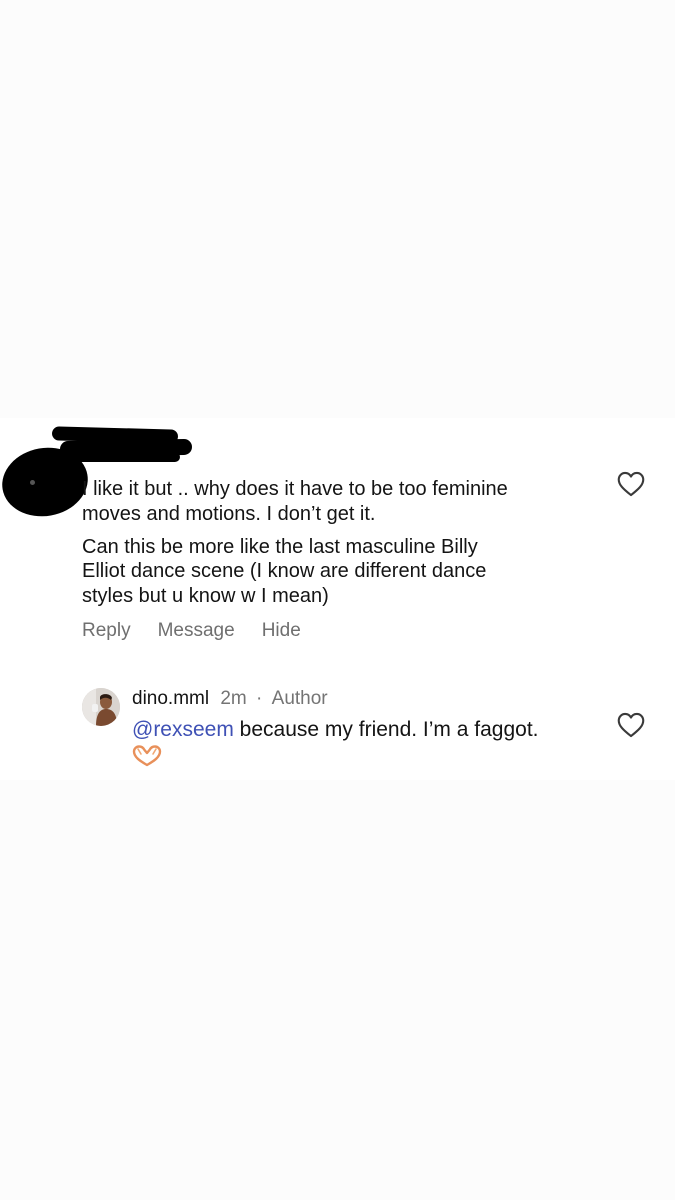  What do you see at coordinates (147, 756) in the screenshot?
I see `heart-hands-emoji-icon` at bounding box center [147, 756].